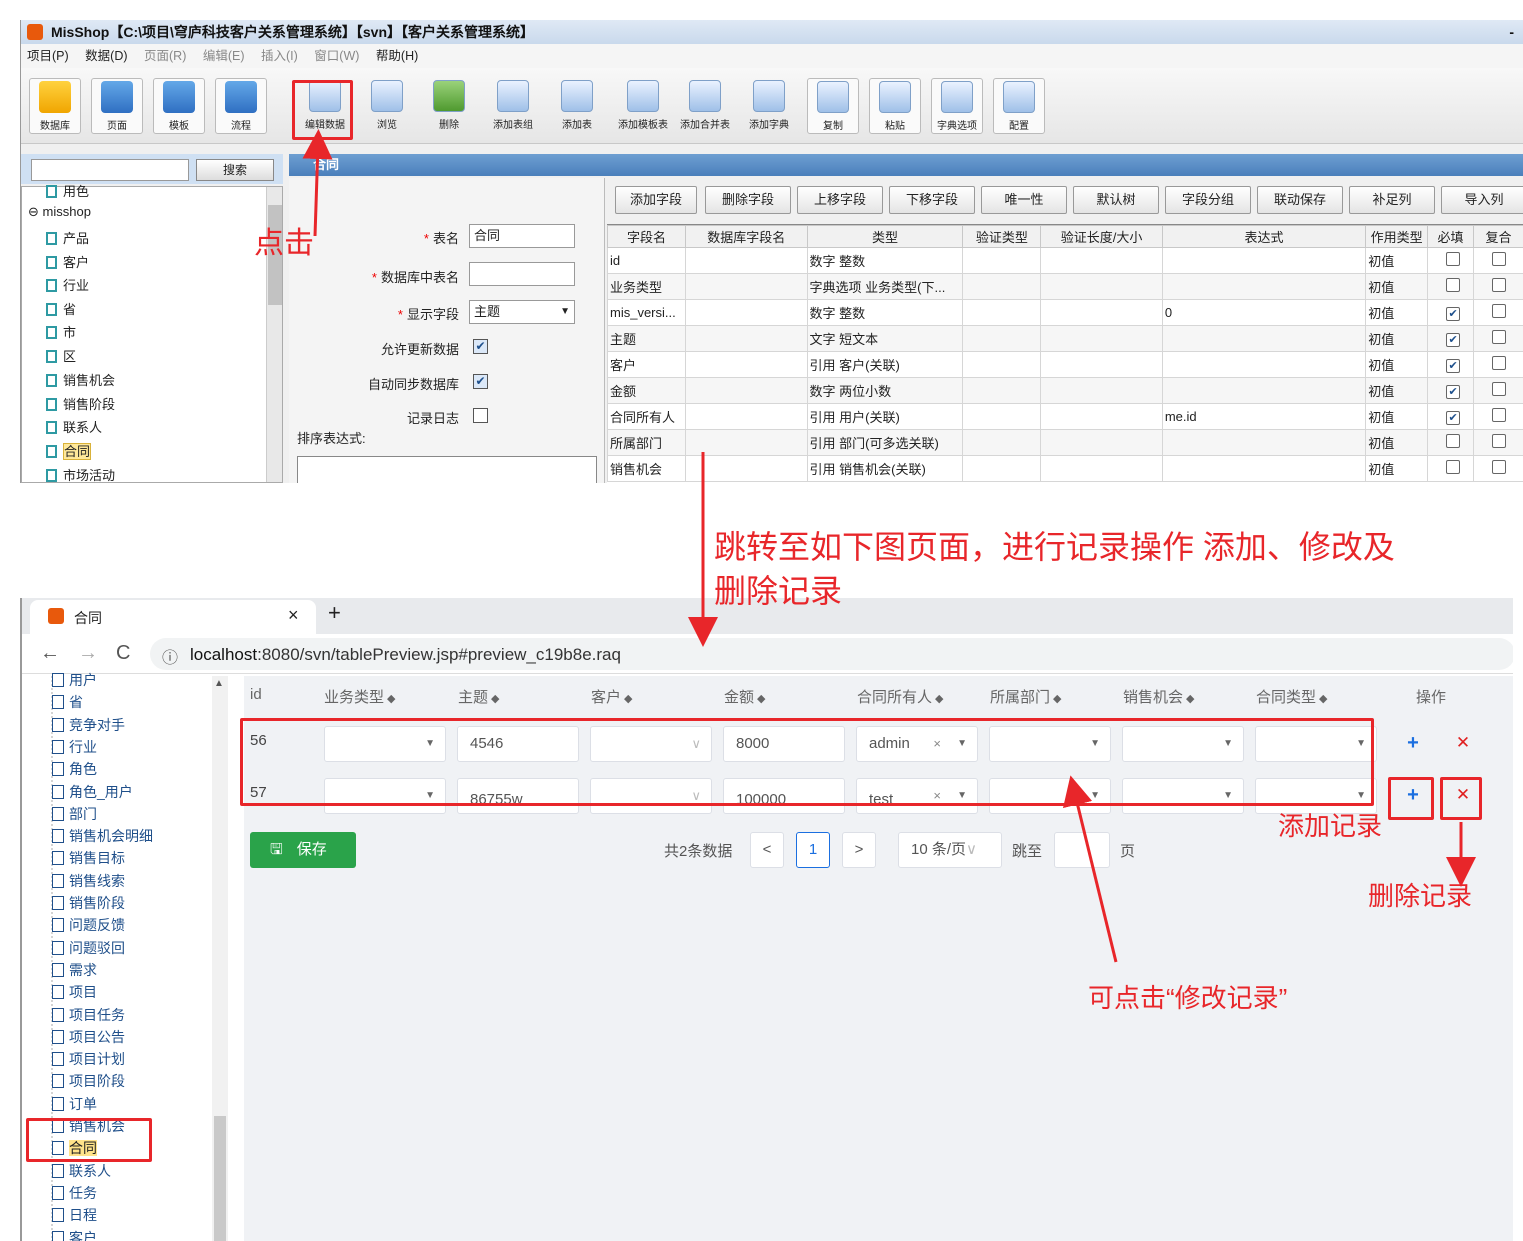 The height and width of the screenshot is (1241, 1523). Describe the element at coordinates (932, 200) in the screenshot. I see `move-field-down-button: 下移字段` at that location.